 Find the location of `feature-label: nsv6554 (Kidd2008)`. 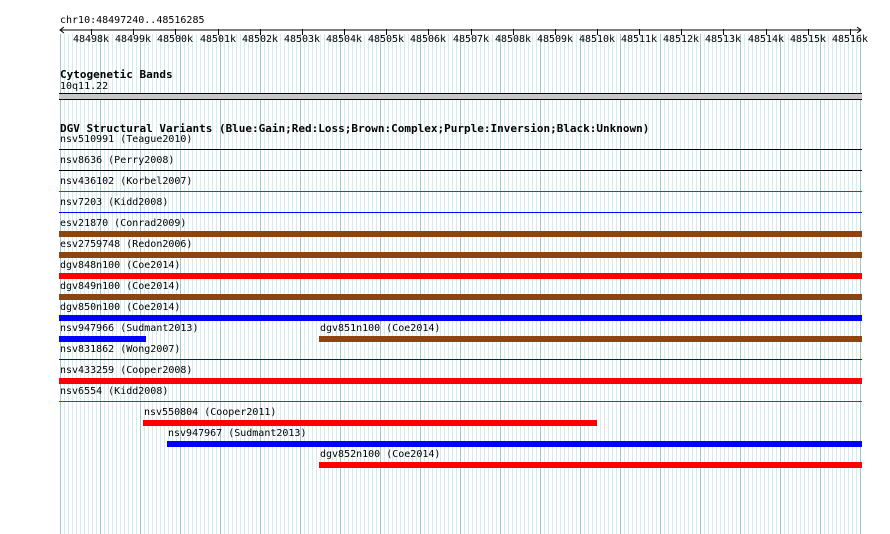

feature-label: nsv6554 (Kidd2008) is located at coordinates (114, 391).